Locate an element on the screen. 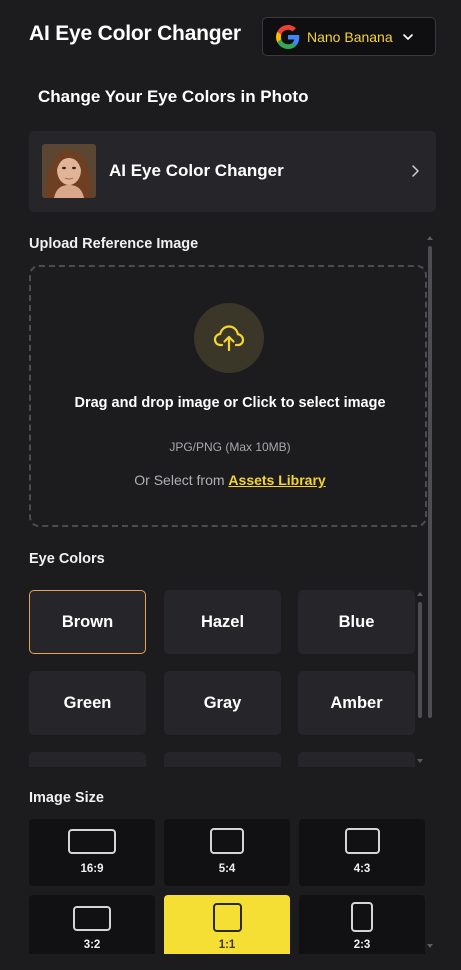  size-option-2-3: 2:3 is located at coordinates (362, 924).